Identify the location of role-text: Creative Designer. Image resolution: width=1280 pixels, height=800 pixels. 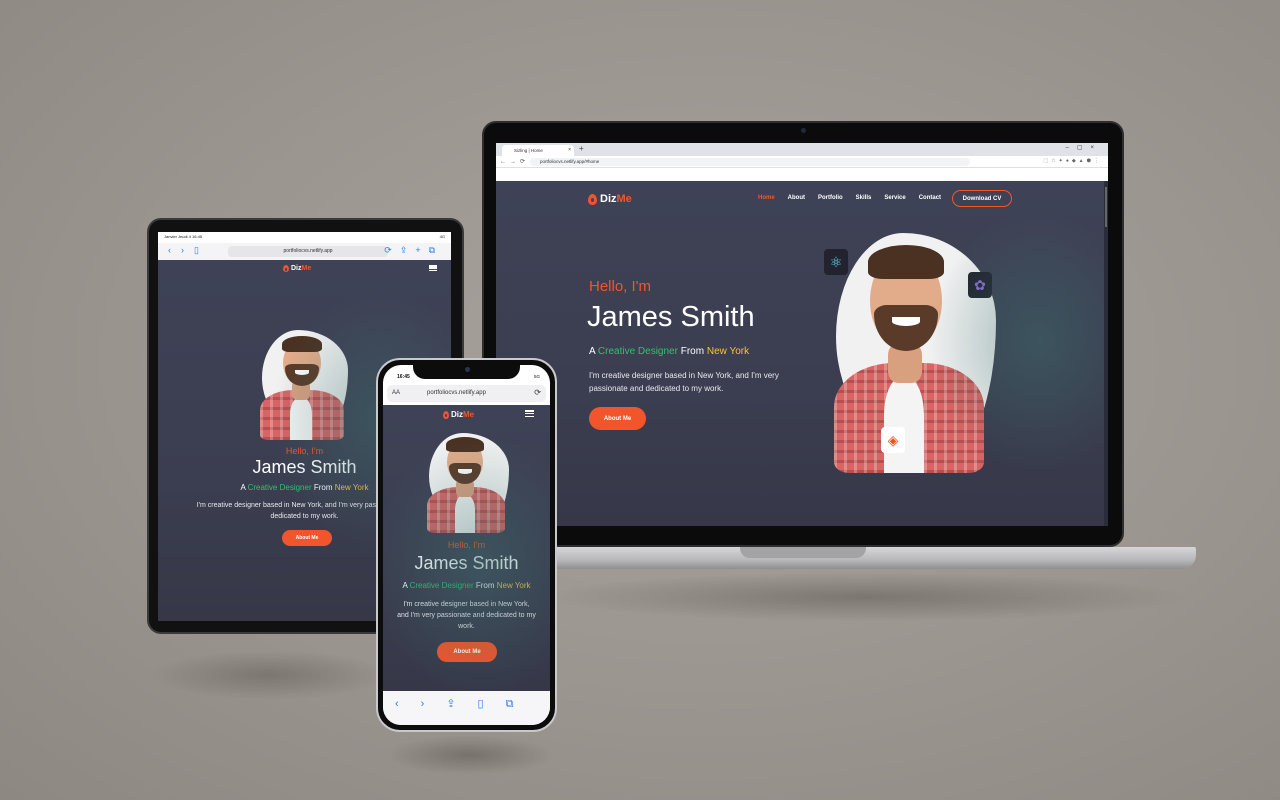
(637, 351).